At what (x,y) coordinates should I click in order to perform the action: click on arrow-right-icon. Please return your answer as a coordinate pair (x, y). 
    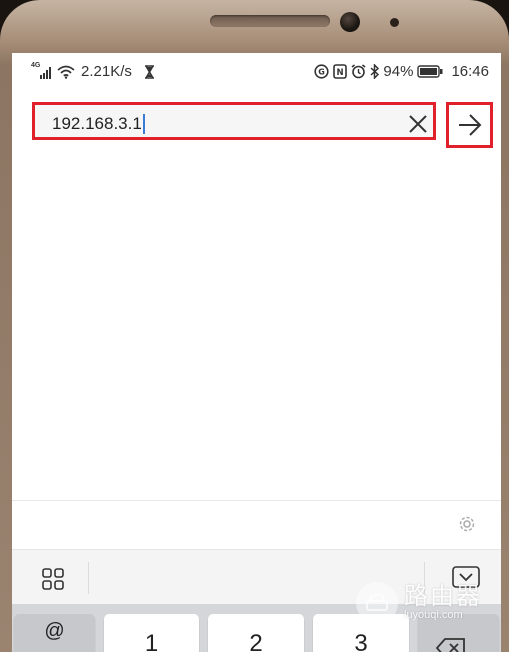
    Looking at the image, I should click on (470, 125).